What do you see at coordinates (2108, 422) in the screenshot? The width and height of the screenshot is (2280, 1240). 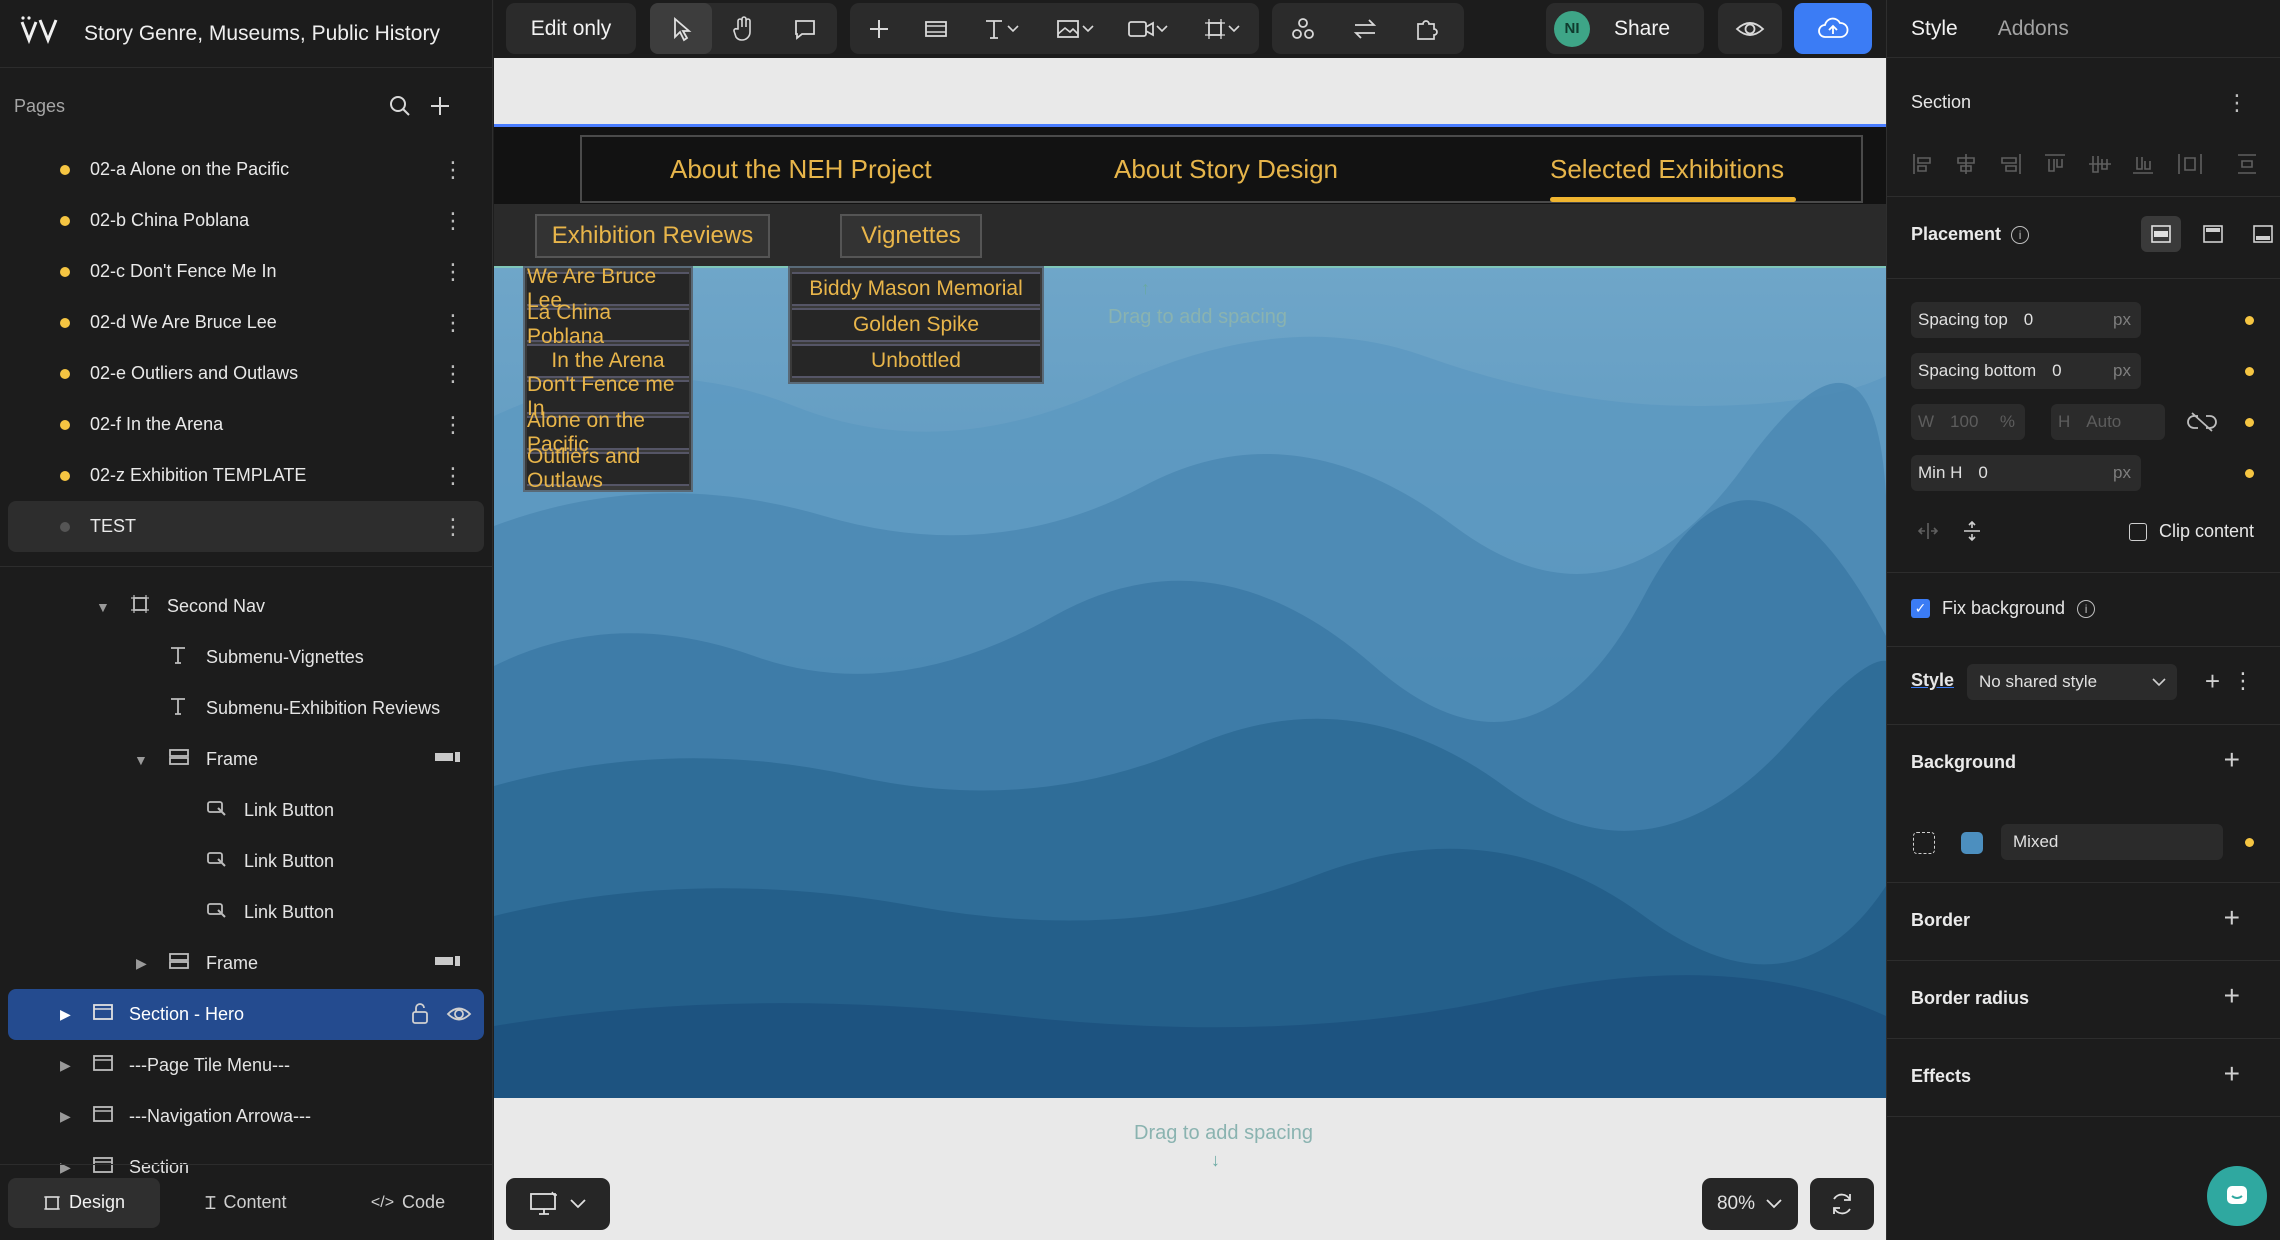 I see `height-field: H Auto` at bounding box center [2108, 422].